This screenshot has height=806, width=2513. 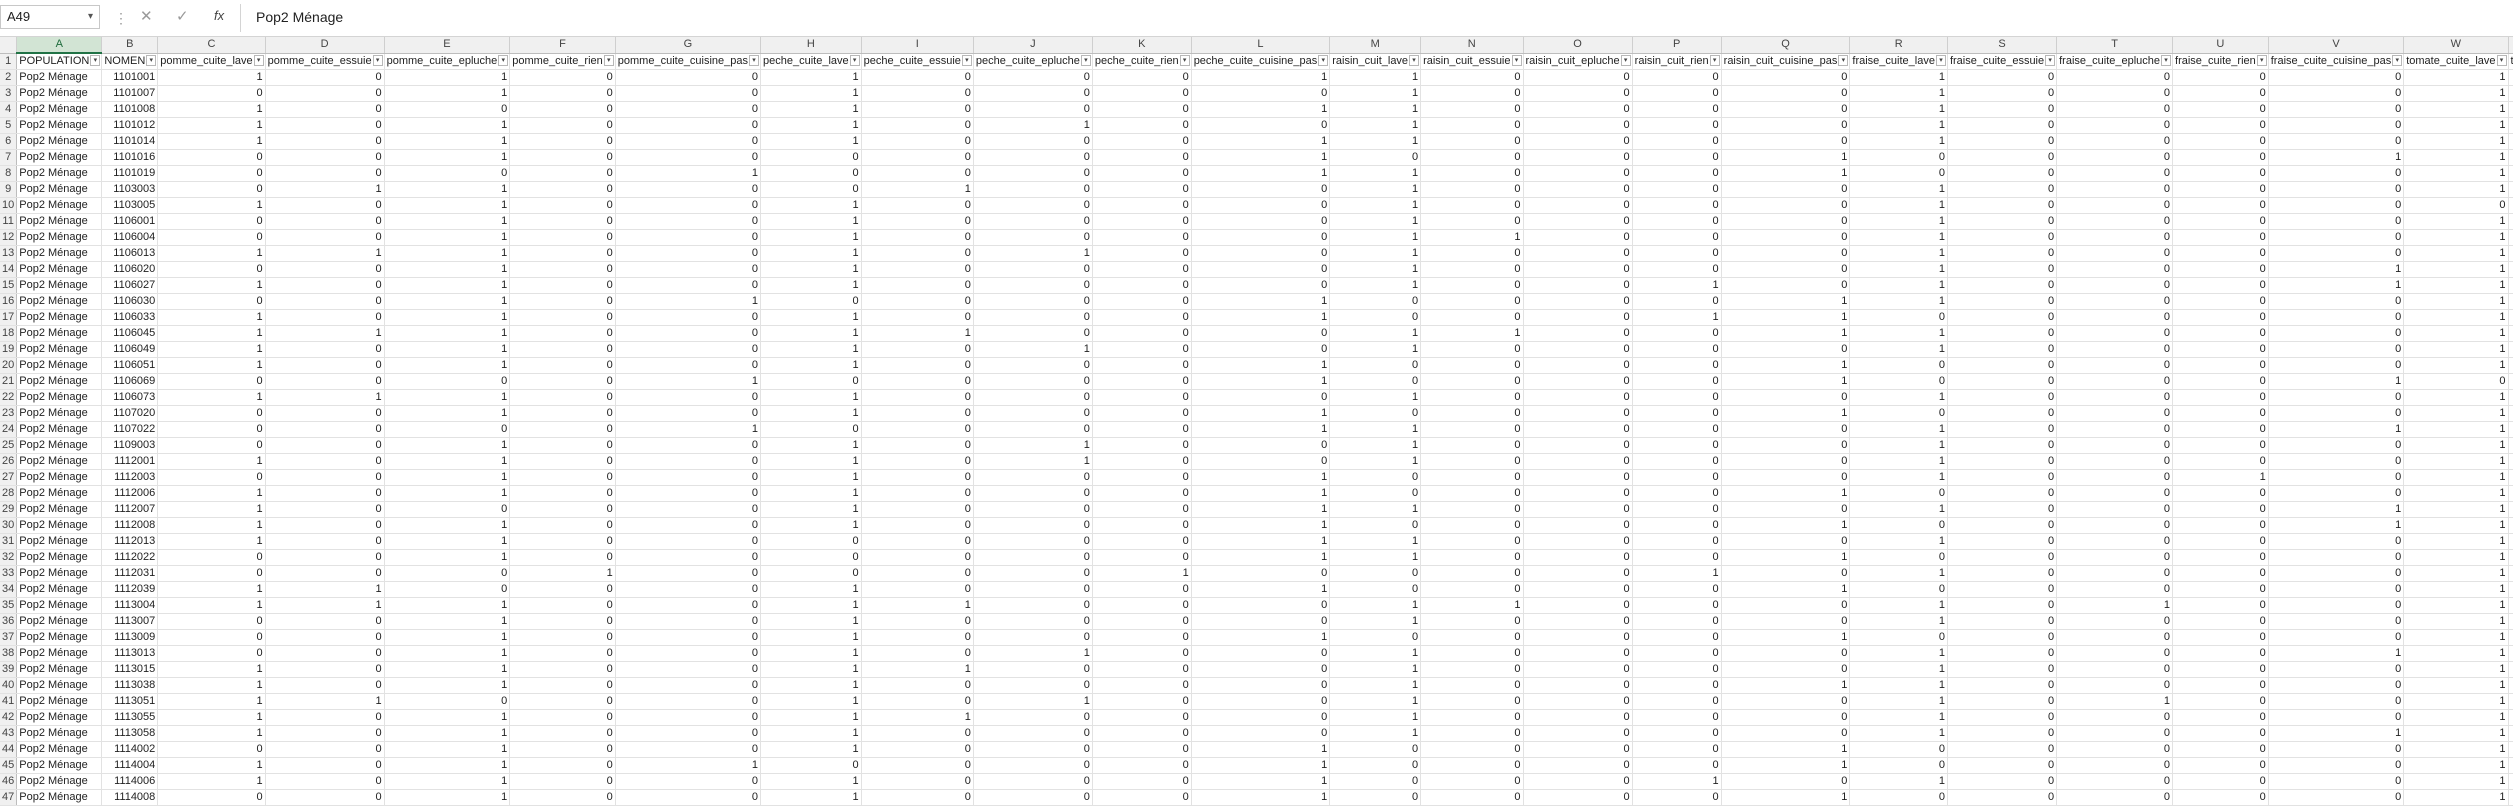 What do you see at coordinates (1677, 61) in the screenshot?
I see `header-cell: raisin_cuit_rien ▾` at bounding box center [1677, 61].